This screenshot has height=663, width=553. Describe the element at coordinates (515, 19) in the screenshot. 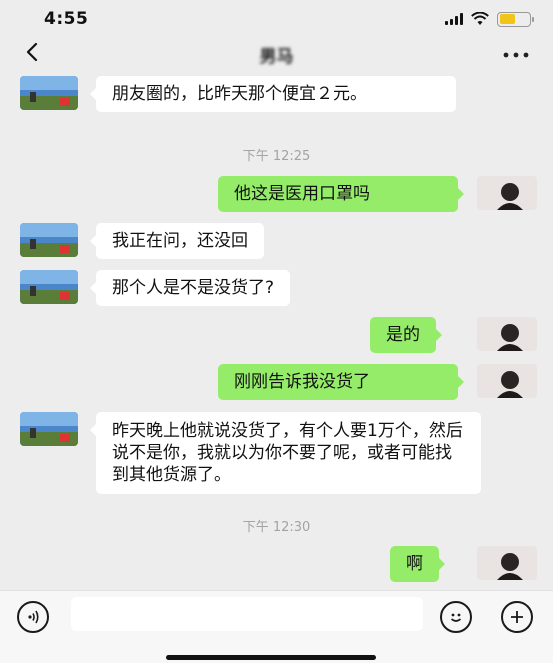

I see `battery-icon` at that location.